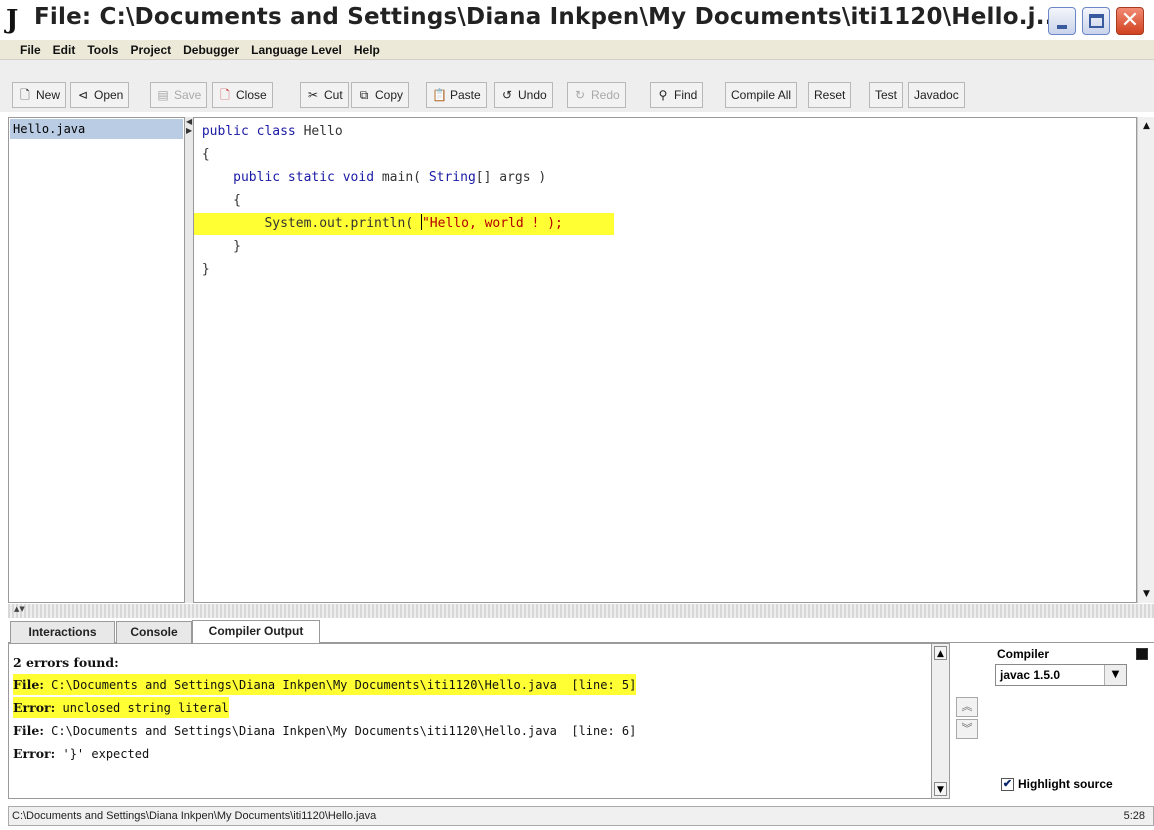  I want to click on new-label: New, so click(48, 95).